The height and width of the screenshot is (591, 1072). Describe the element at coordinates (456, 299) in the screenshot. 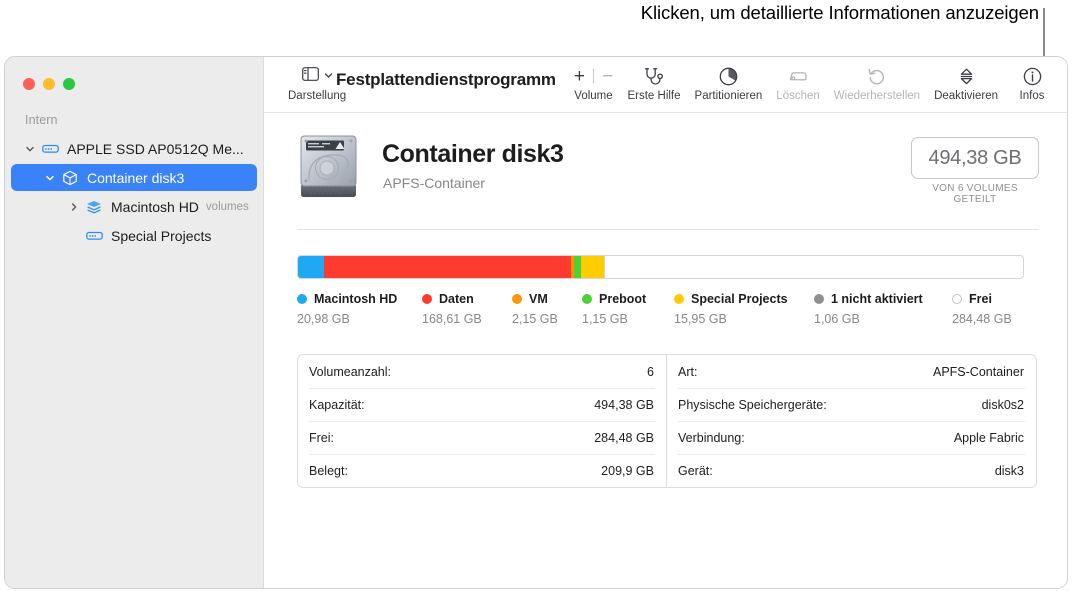

I see `legend-label: Daten` at that location.